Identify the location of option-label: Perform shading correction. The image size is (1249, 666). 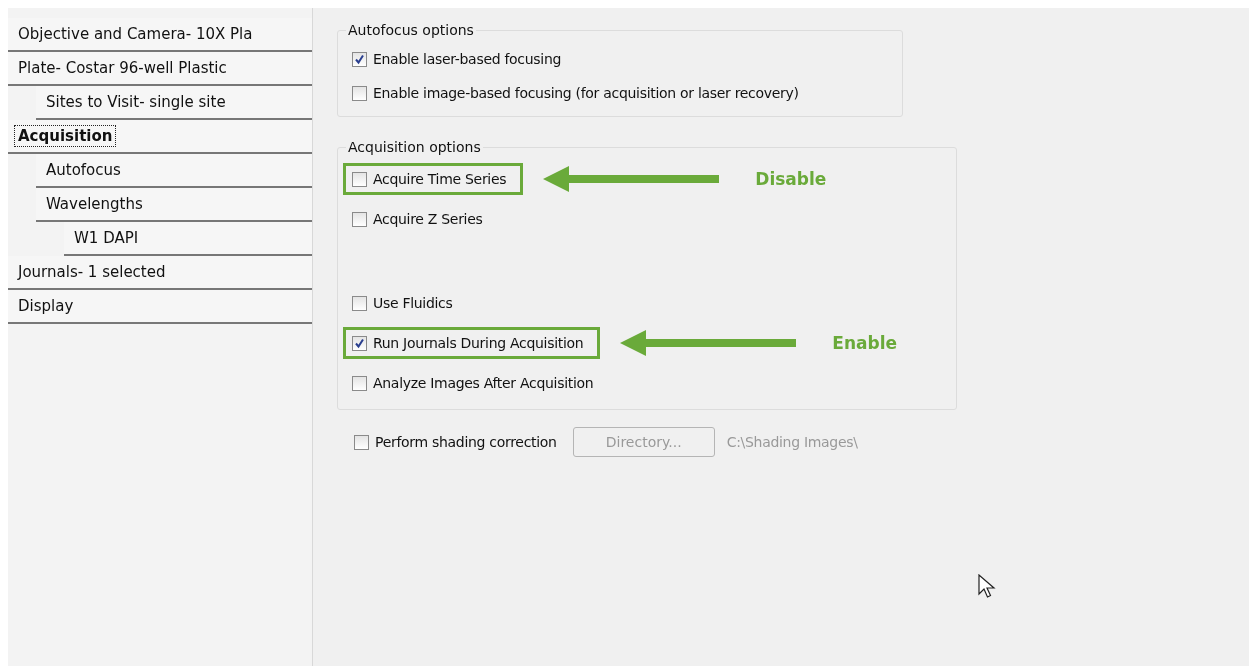
(466, 442).